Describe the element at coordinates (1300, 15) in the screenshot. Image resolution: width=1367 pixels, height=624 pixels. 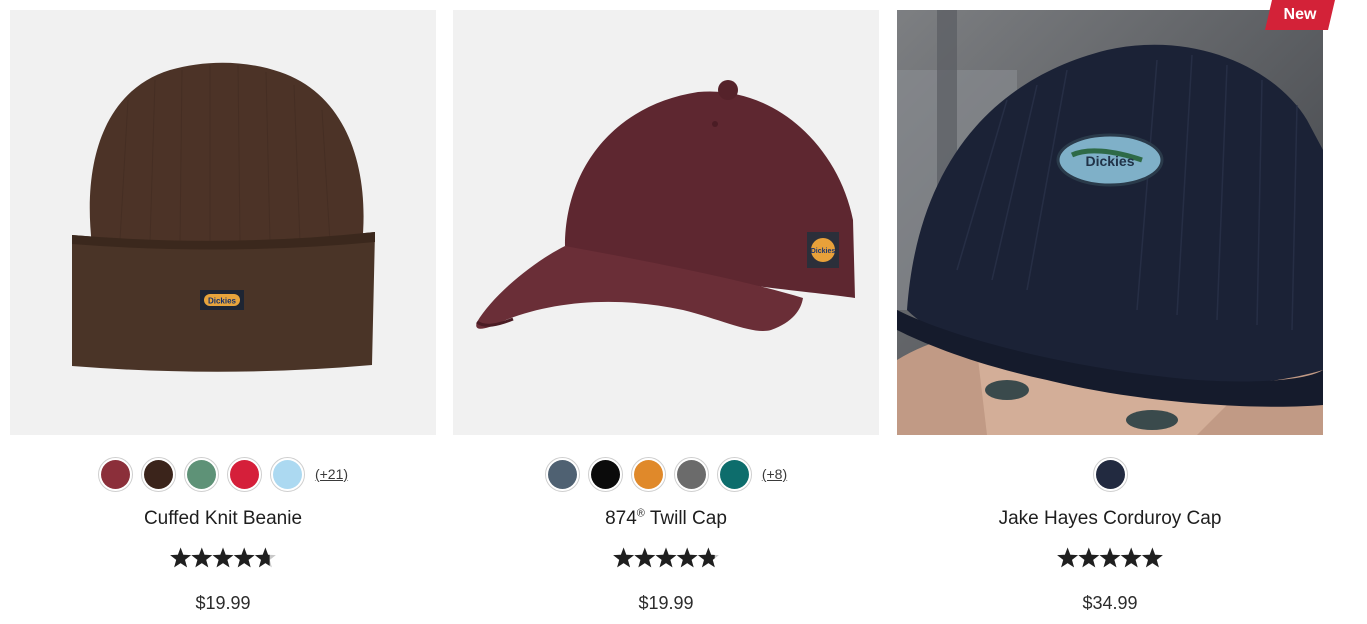
I see `new-badge: New` at that location.